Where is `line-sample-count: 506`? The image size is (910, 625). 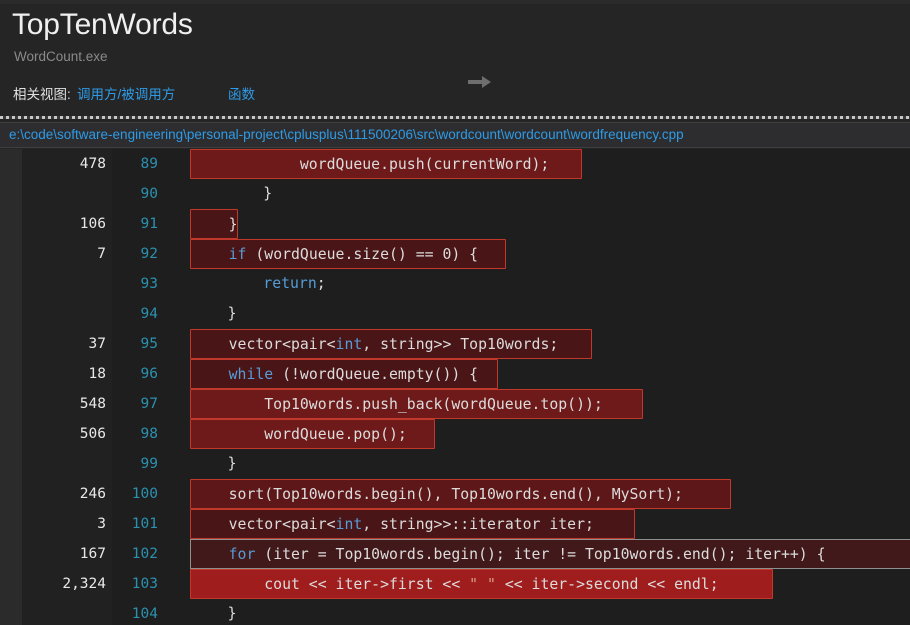
line-sample-count: 506 is located at coordinates (92, 434).